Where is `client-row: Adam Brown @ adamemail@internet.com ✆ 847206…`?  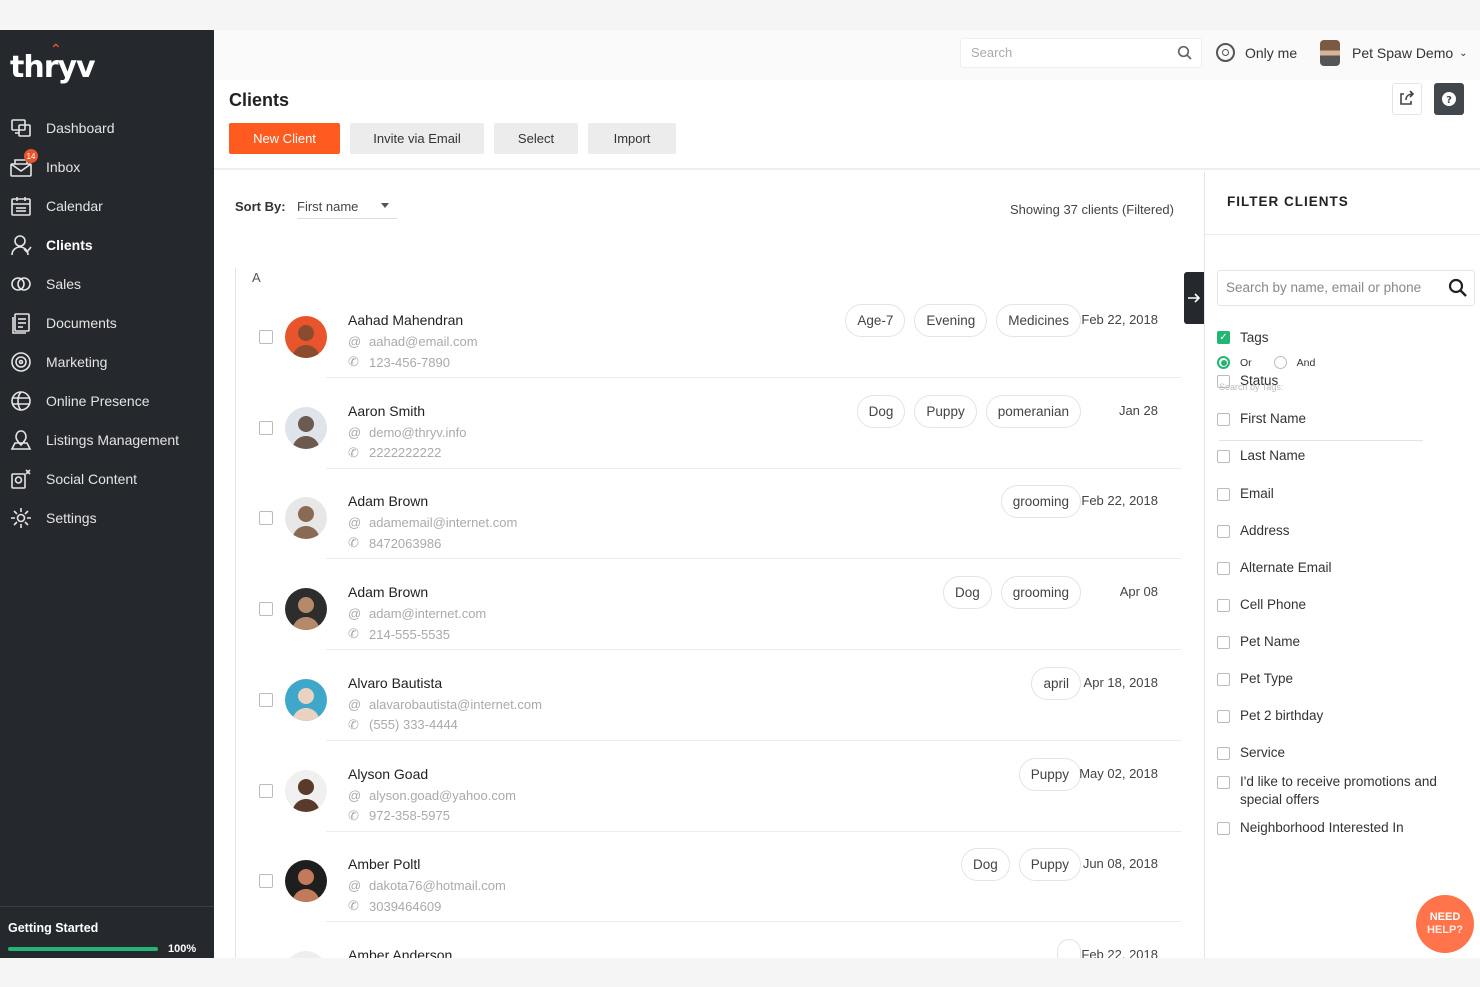 client-row: Adam Brown @ adamemail@internet.com ✆ 847206… is located at coordinates (708, 514).